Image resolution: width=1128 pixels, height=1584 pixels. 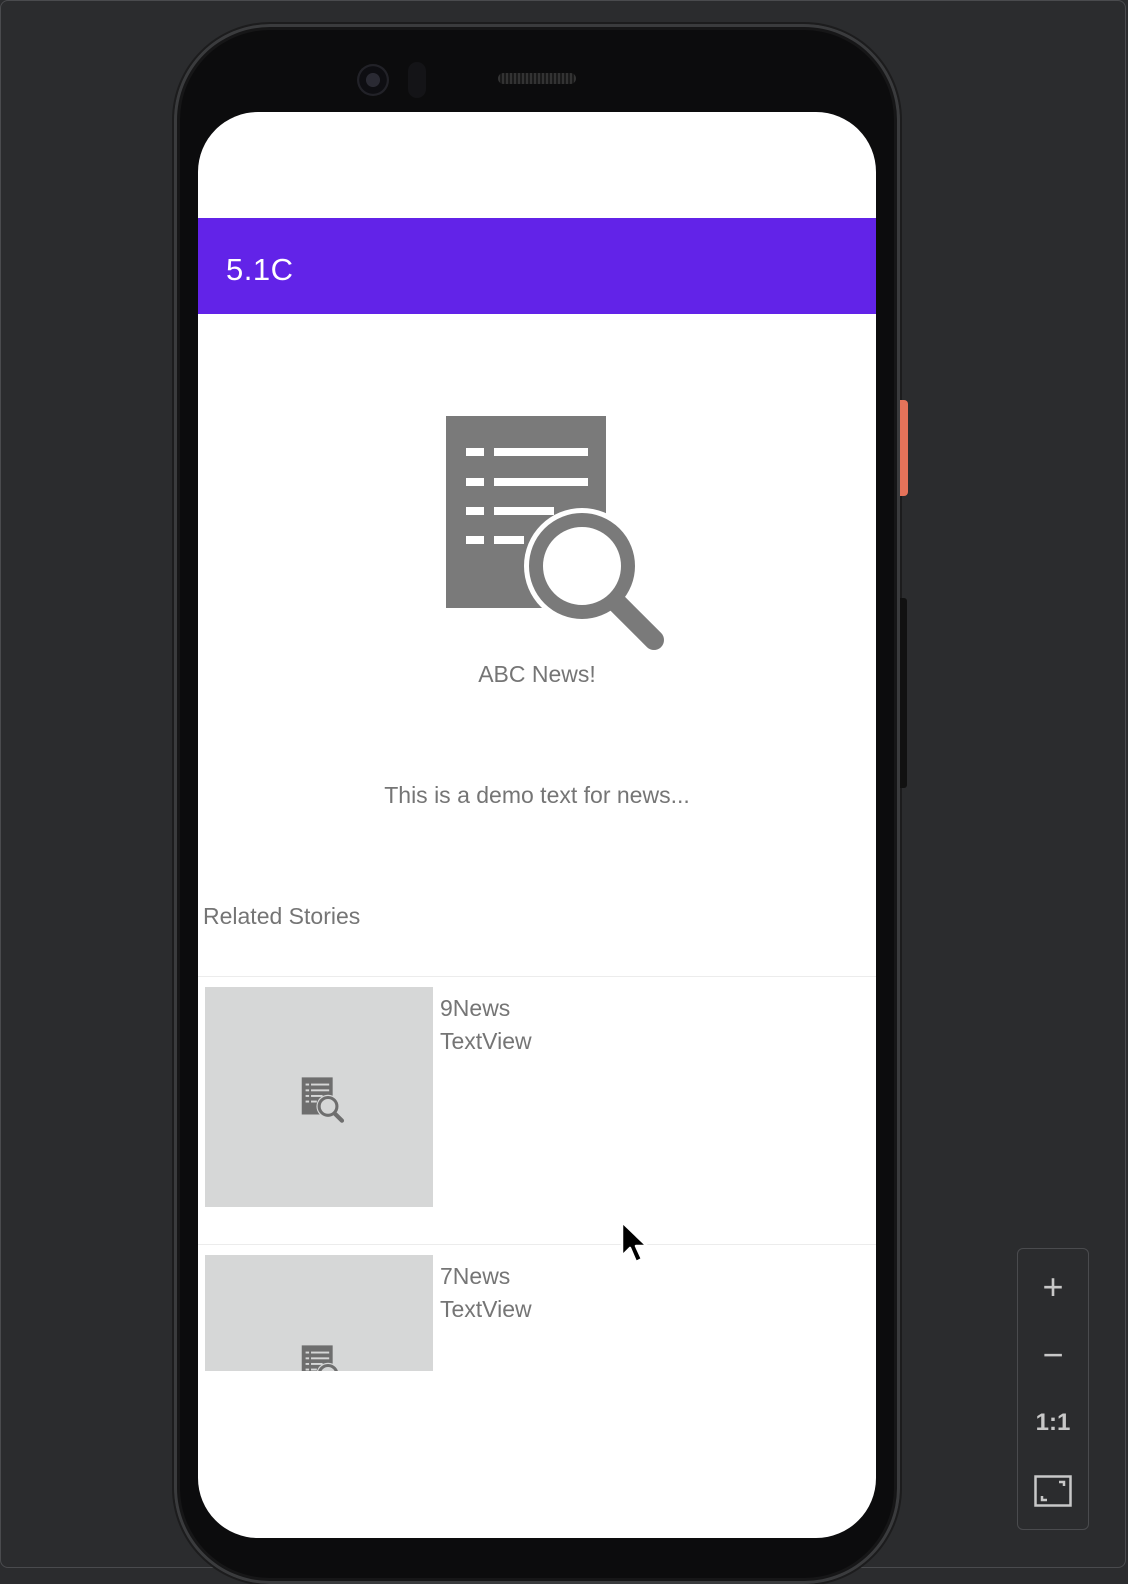 What do you see at coordinates (1053, 1355) in the screenshot?
I see `zoom-out-button: −` at bounding box center [1053, 1355].